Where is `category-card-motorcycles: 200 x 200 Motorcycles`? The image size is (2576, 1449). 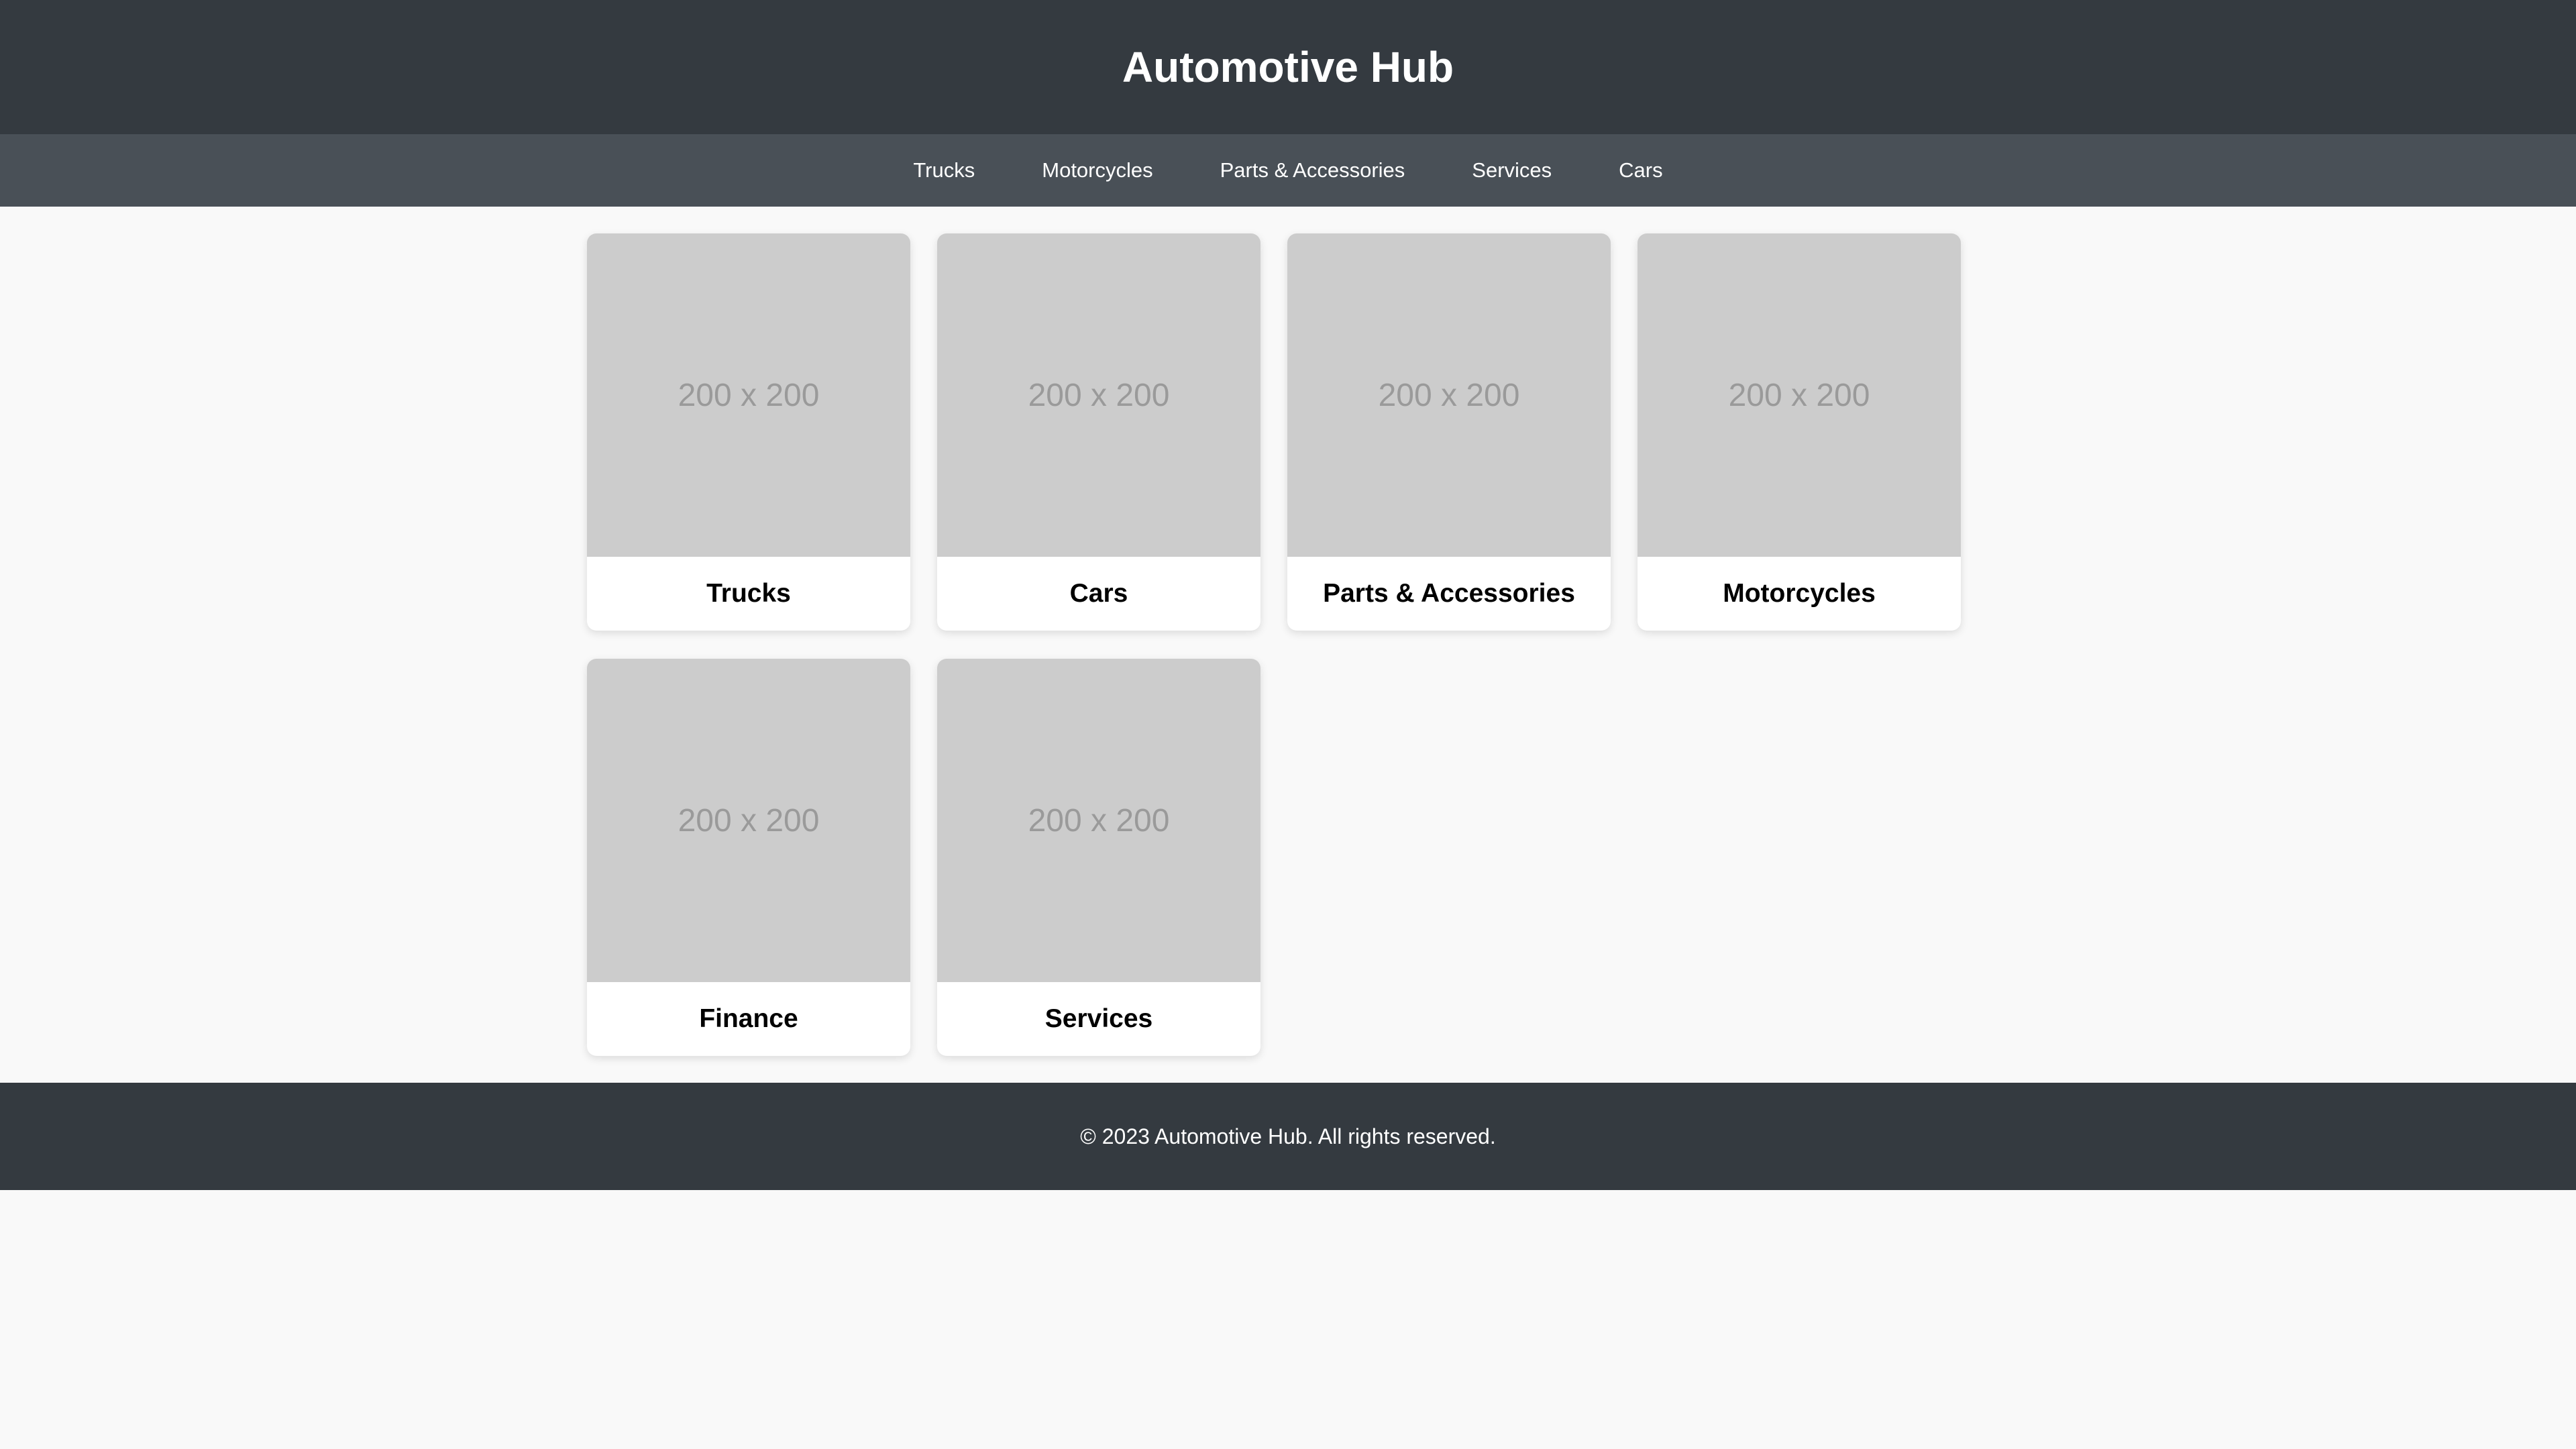 category-card-motorcycles: 200 x 200 Motorcycles is located at coordinates (1799, 432).